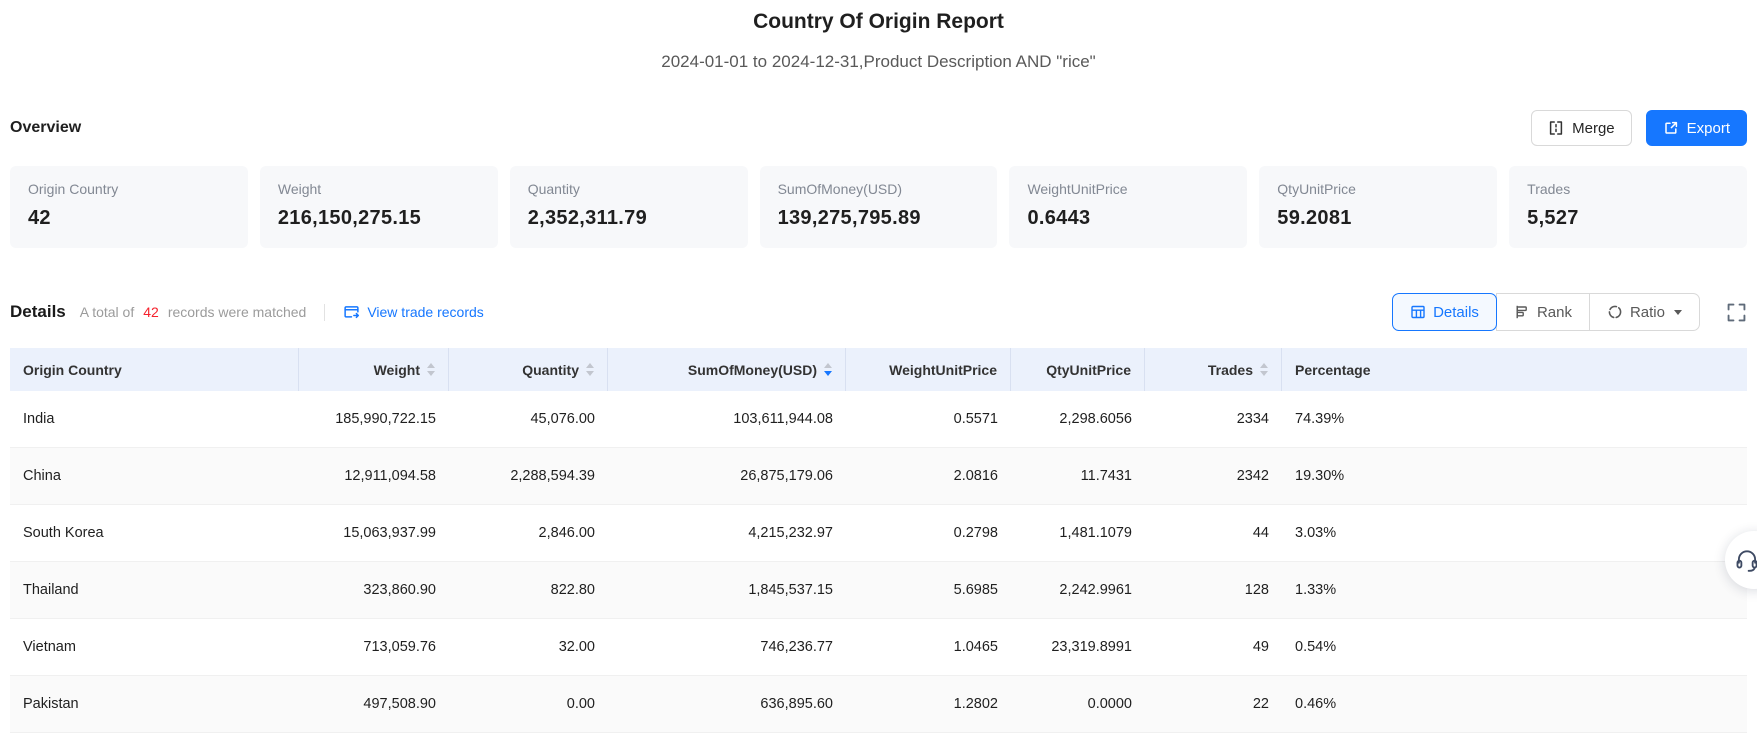 The height and width of the screenshot is (750, 1757). Describe the element at coordinates (1736, 312) in the screenshot. I see `fullscreen-icon` at that location.